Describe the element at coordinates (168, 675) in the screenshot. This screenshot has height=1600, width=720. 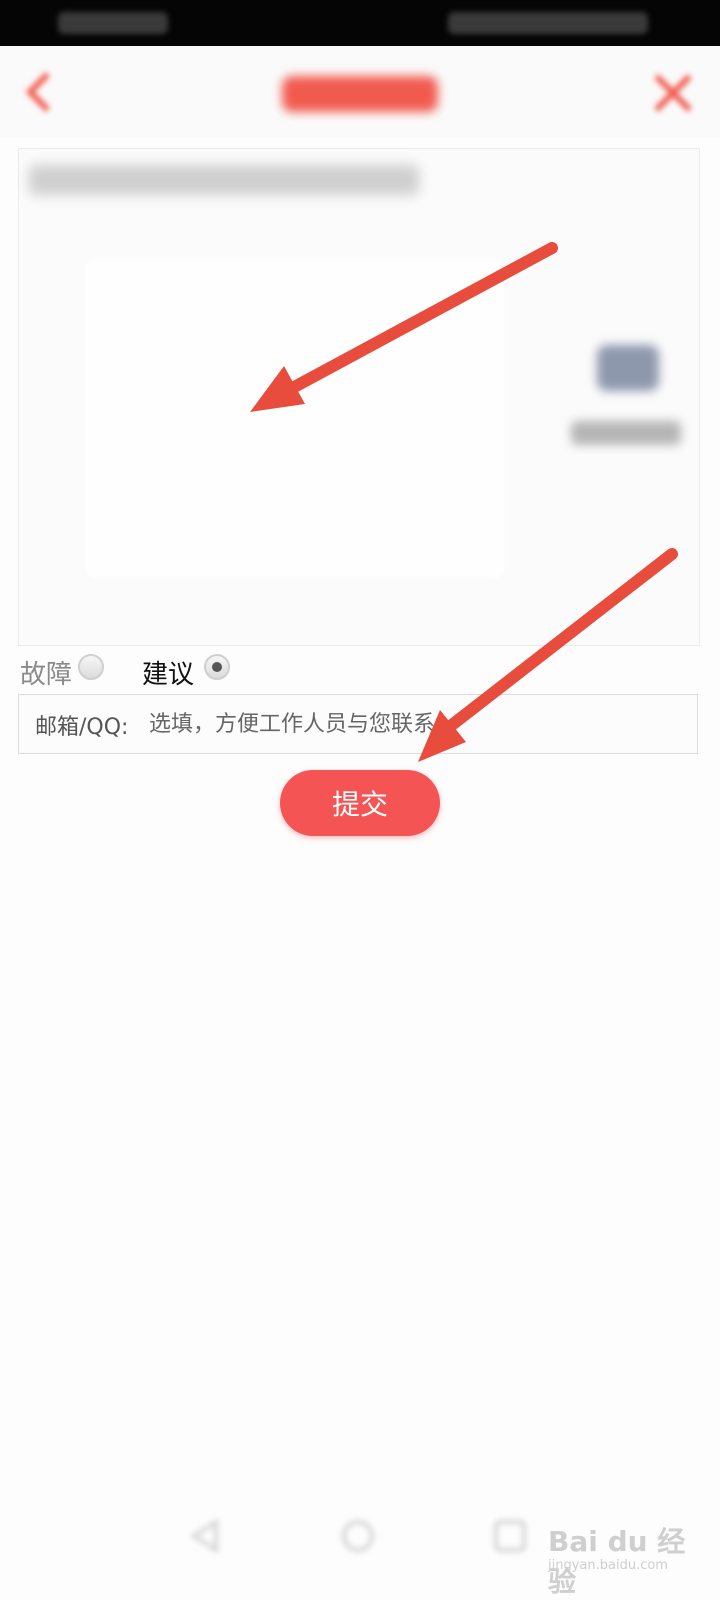
I see `type-option-label: 建议` at that location.